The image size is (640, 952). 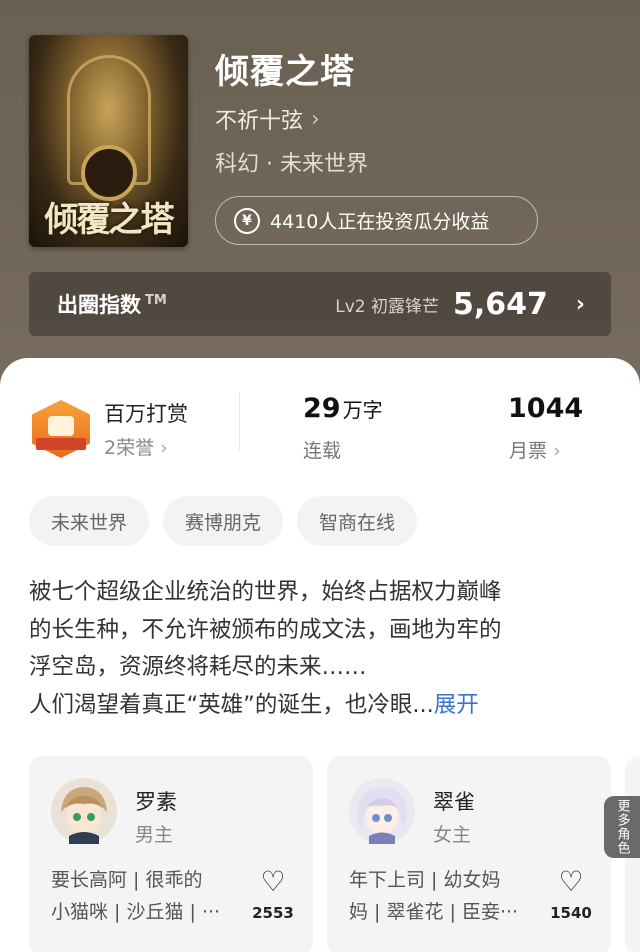 What do you see at coordinates (156, 802) in the screenshot?
I see `character-name: 罗素` at bounding box center [156, 802].